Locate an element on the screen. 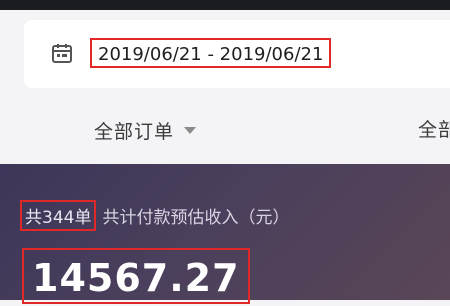 The width and height of the screenshot is (450, 306). caret-down-icon is located at coordinates (190, 130).